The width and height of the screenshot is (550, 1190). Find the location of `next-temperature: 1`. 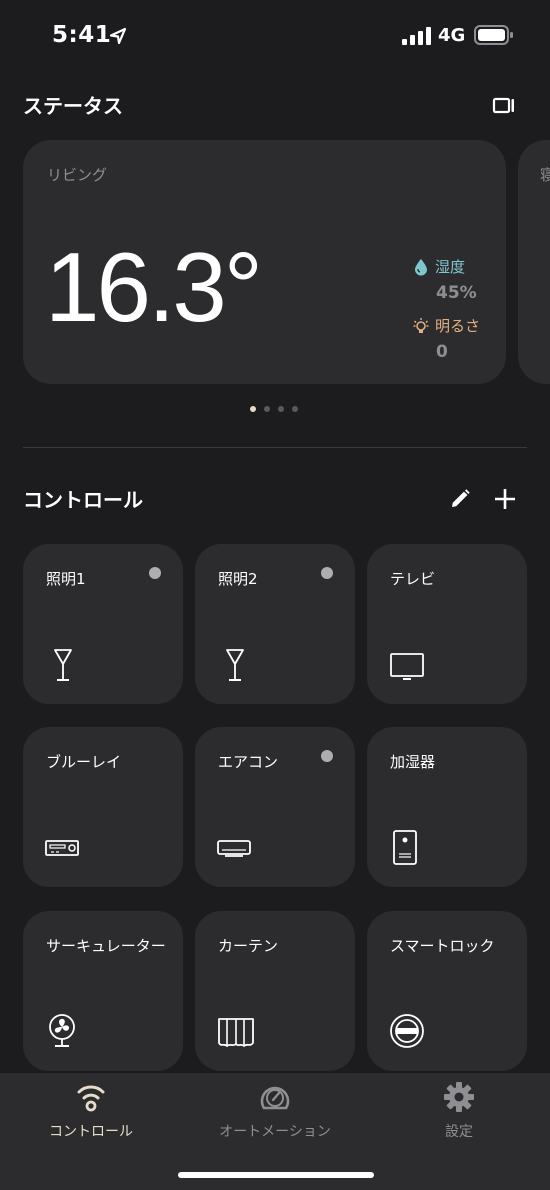

next-temperature: 1 is located at coordinates (546, 292).